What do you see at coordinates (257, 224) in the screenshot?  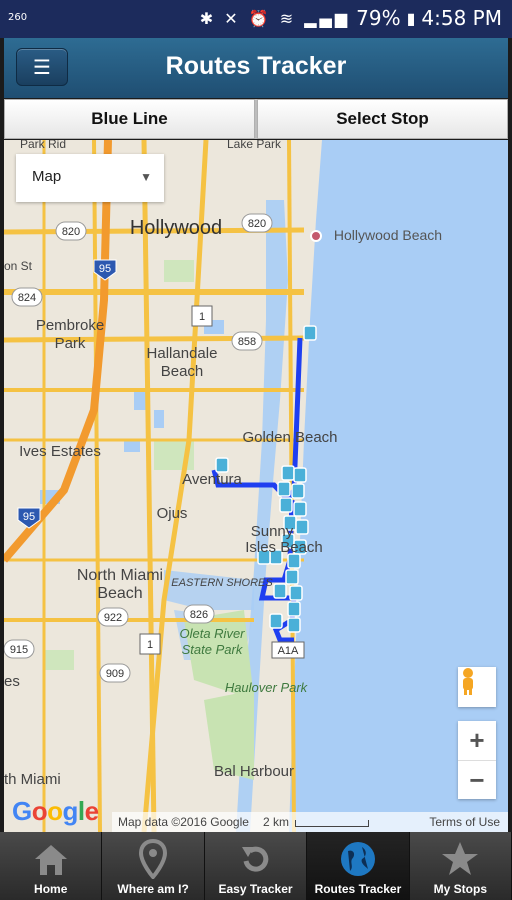 I see `hw-820b-label: 820` at bounding box center [257, 224].